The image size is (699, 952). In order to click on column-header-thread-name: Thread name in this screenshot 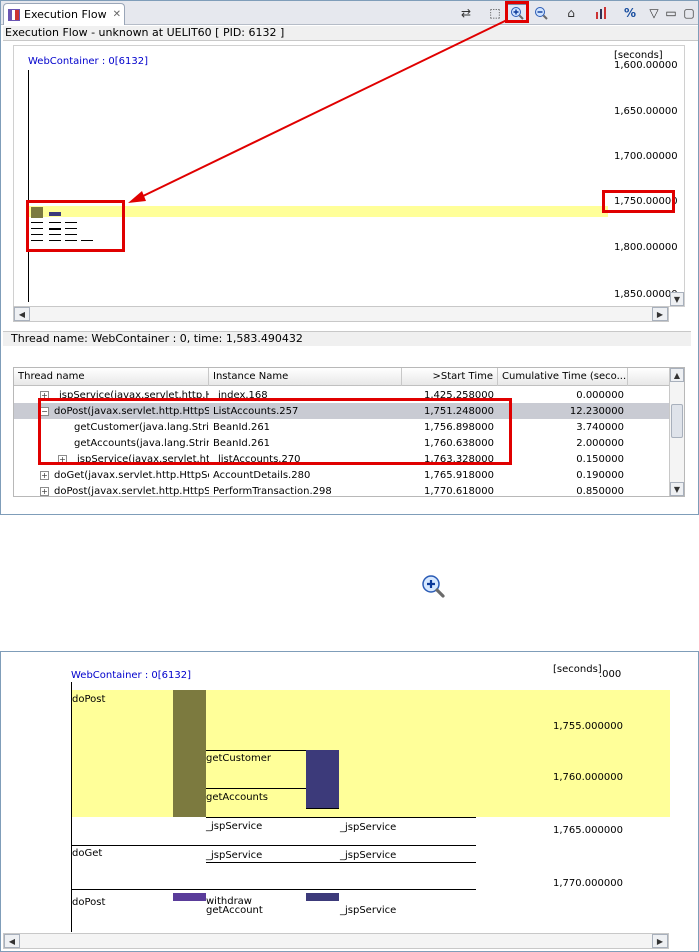, I will do `click(111, 377)`.